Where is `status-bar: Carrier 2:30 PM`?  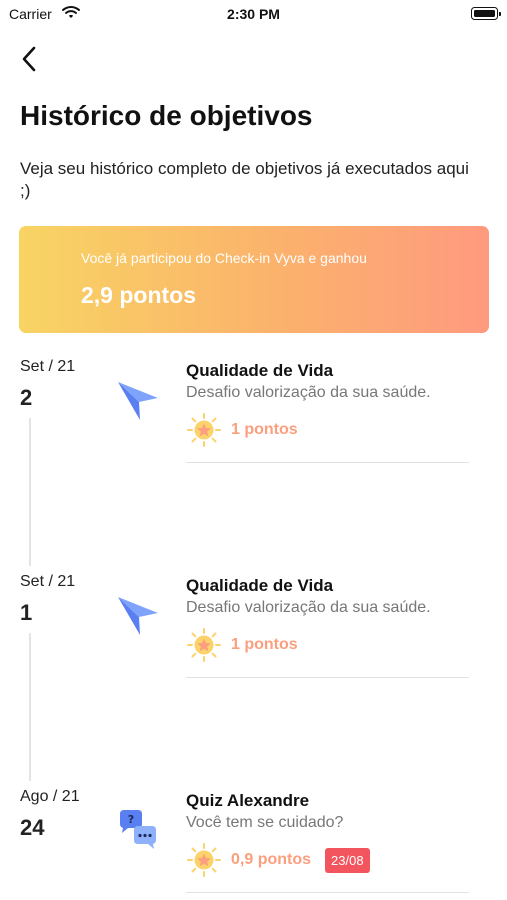 status-bar: Carrier 2:30 PM is located at coordinates (253, 15).